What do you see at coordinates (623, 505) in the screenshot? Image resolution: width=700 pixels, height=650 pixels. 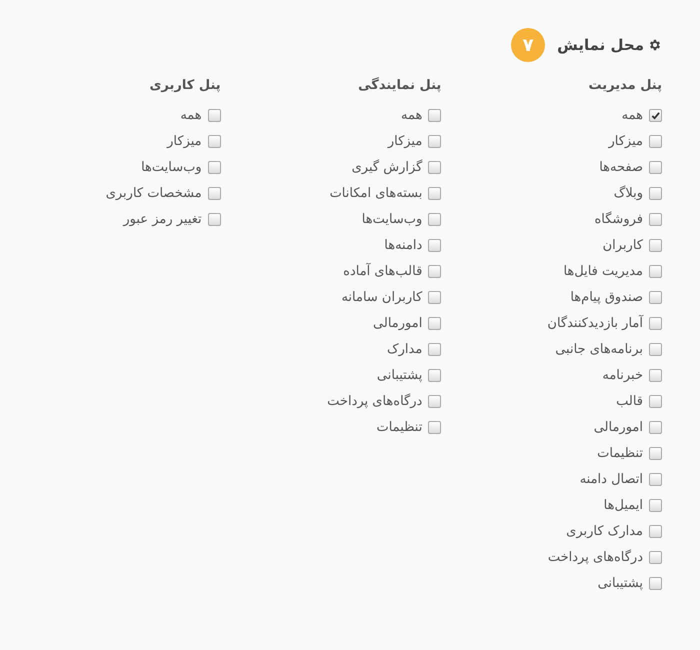 I see `checkbox-label: ایمیل‌ها` at bounding box center [623, 505].